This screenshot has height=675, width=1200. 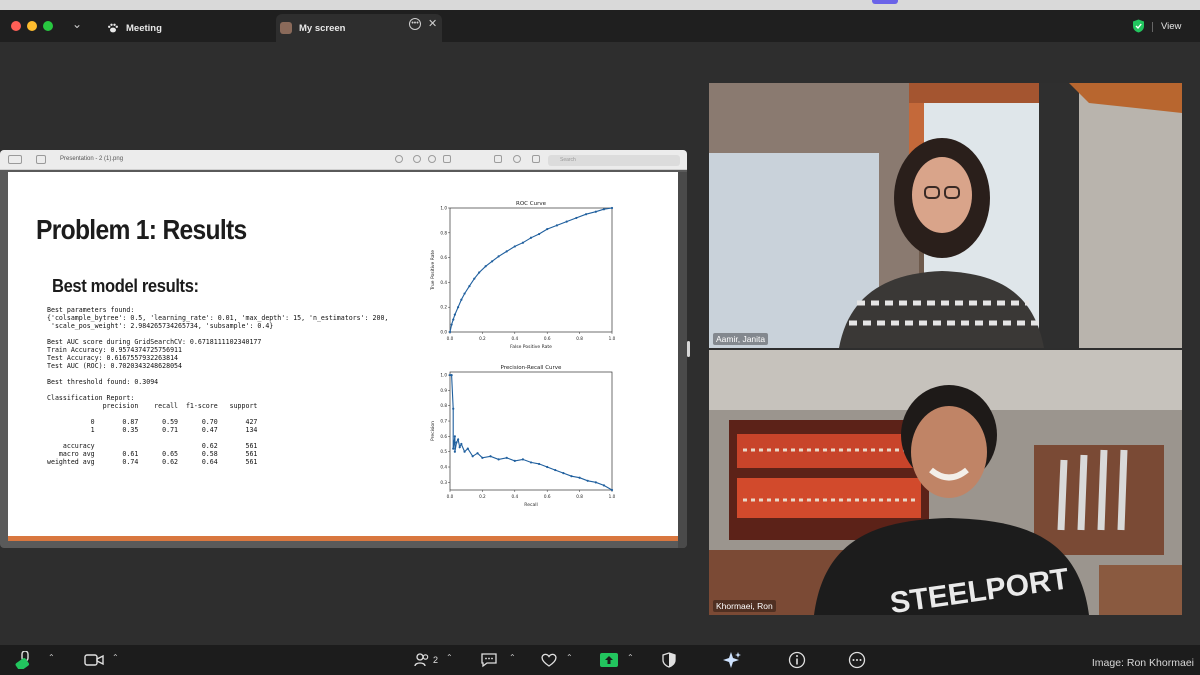 What do you see at coordinates (498, 159) in the screenshot?
I see `rotate-icon` at bounding box center [498, 159].